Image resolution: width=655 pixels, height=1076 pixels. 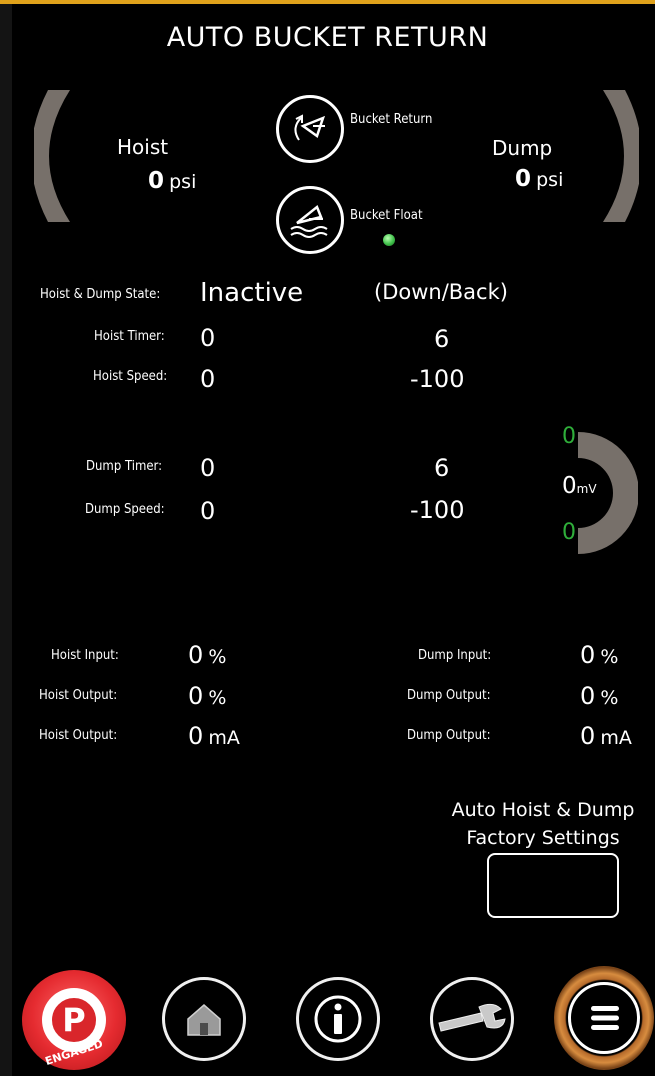 What do you see at coordinates (543, 810) in the screenshot?
I see `factory-settings-line-1: Auto Hoist & Dump` at bounding box center [543, 810].